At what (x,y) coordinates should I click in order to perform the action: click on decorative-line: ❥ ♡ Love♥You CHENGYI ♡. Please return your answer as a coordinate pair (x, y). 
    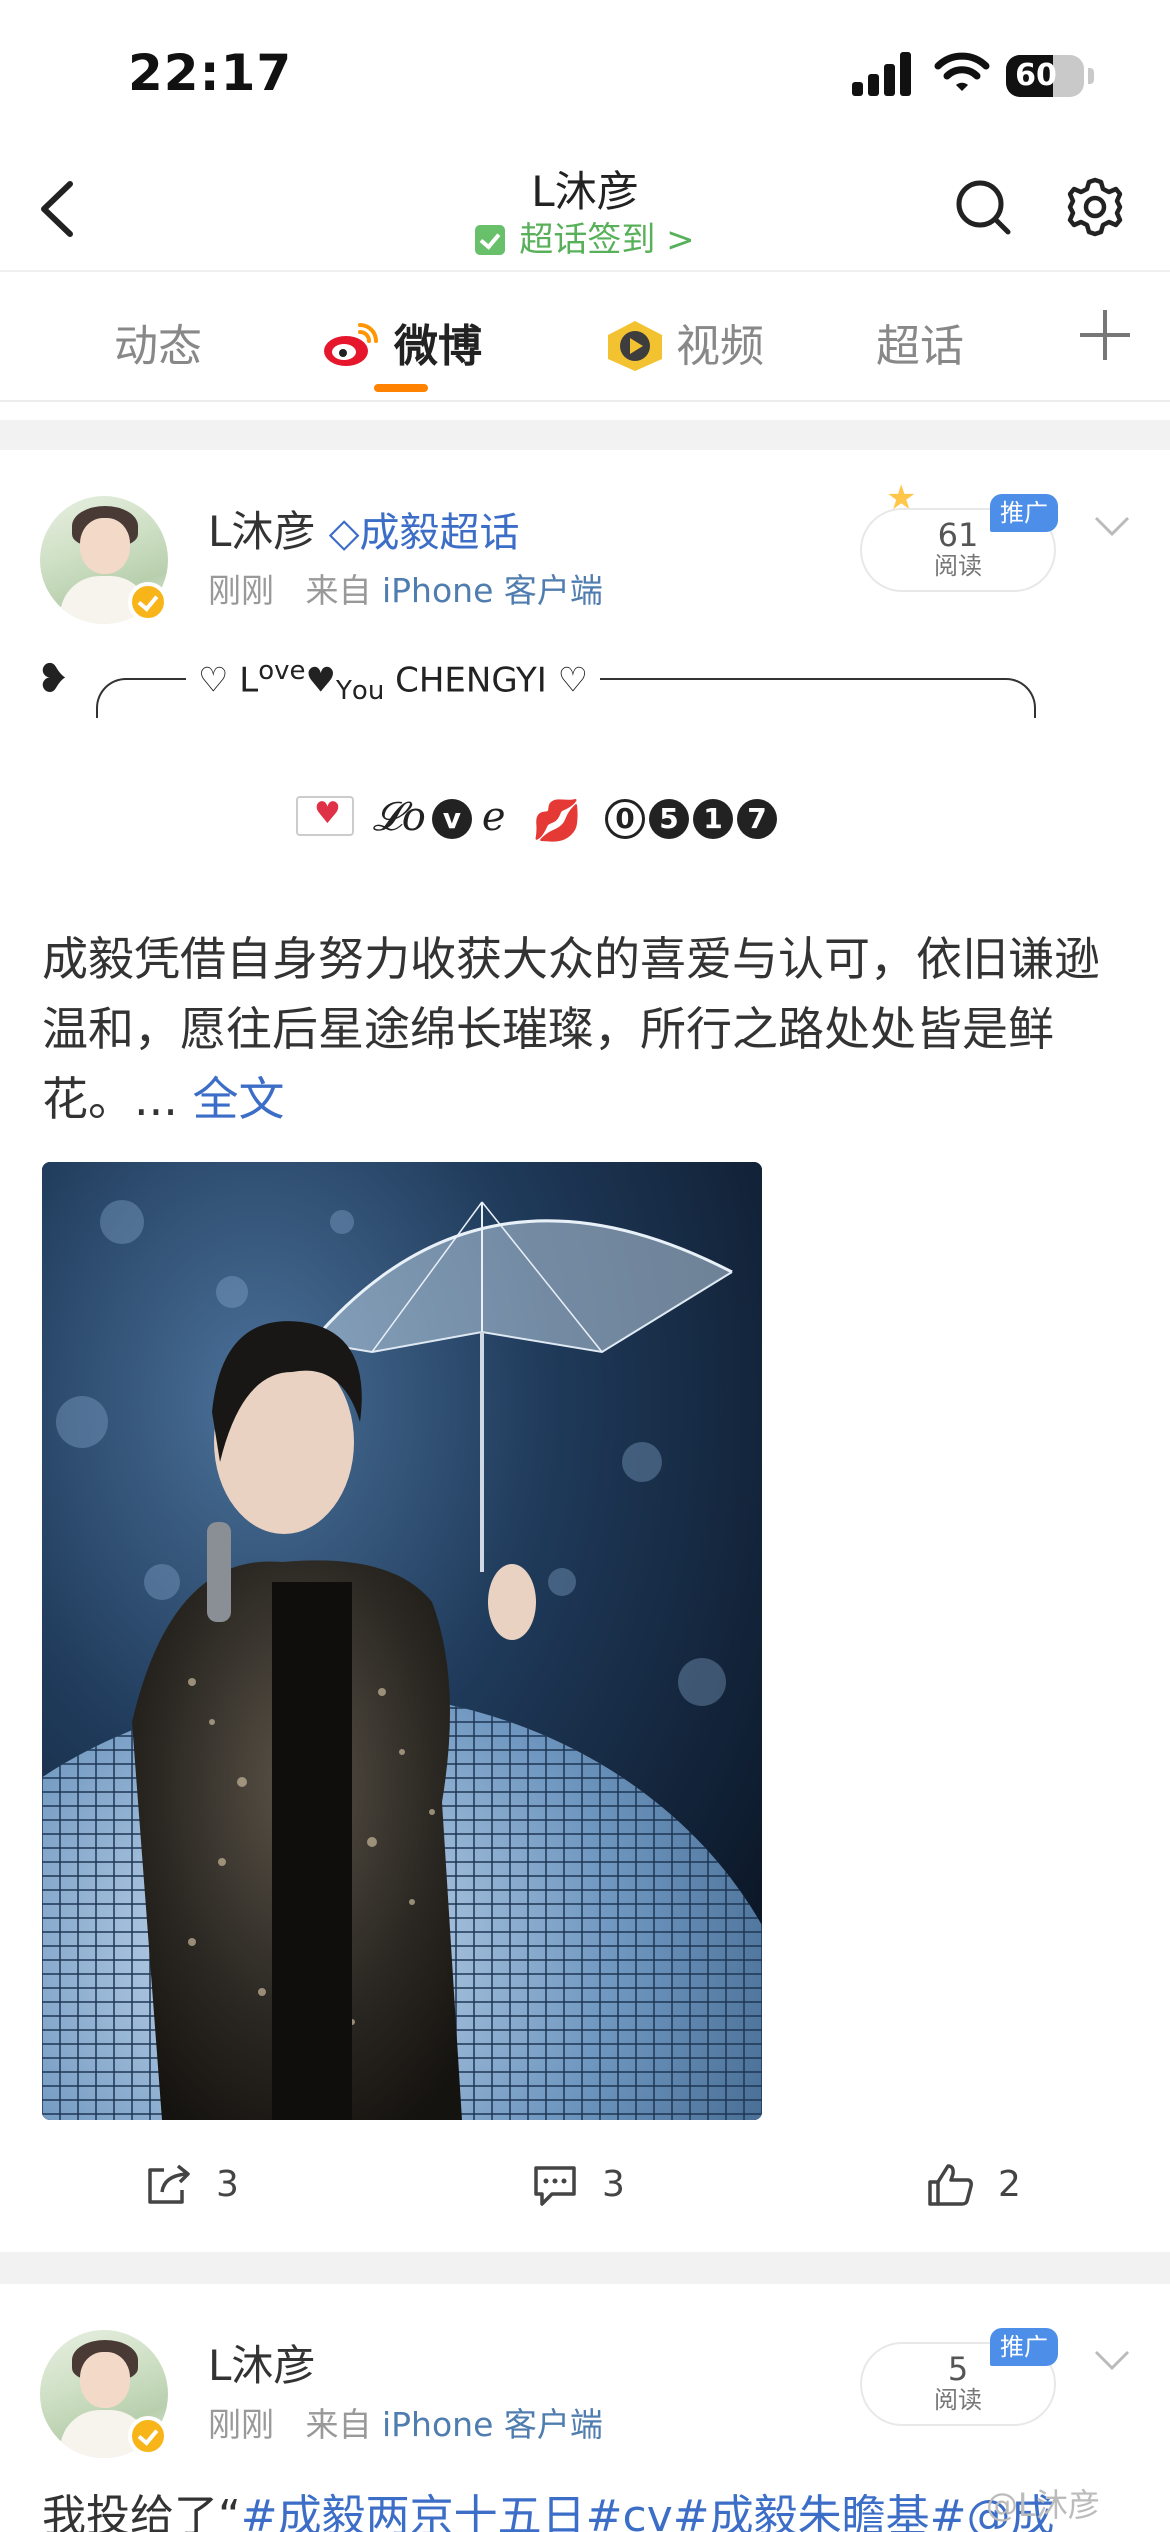
    Looking at the image, I should click on (536, 696).